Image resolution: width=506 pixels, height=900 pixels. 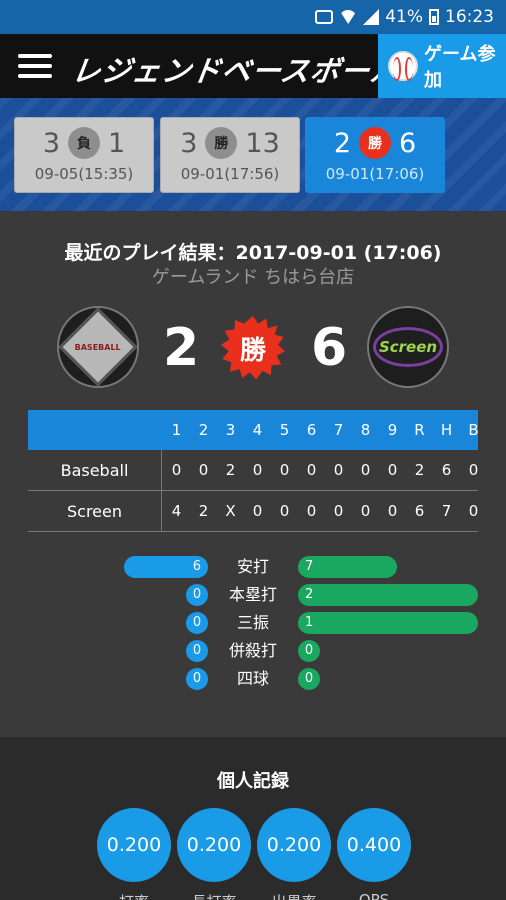 What do you see at coordinates (176, 430) in the screenshot?
I see `inning-header: 1` at bounding box center [176, 430].